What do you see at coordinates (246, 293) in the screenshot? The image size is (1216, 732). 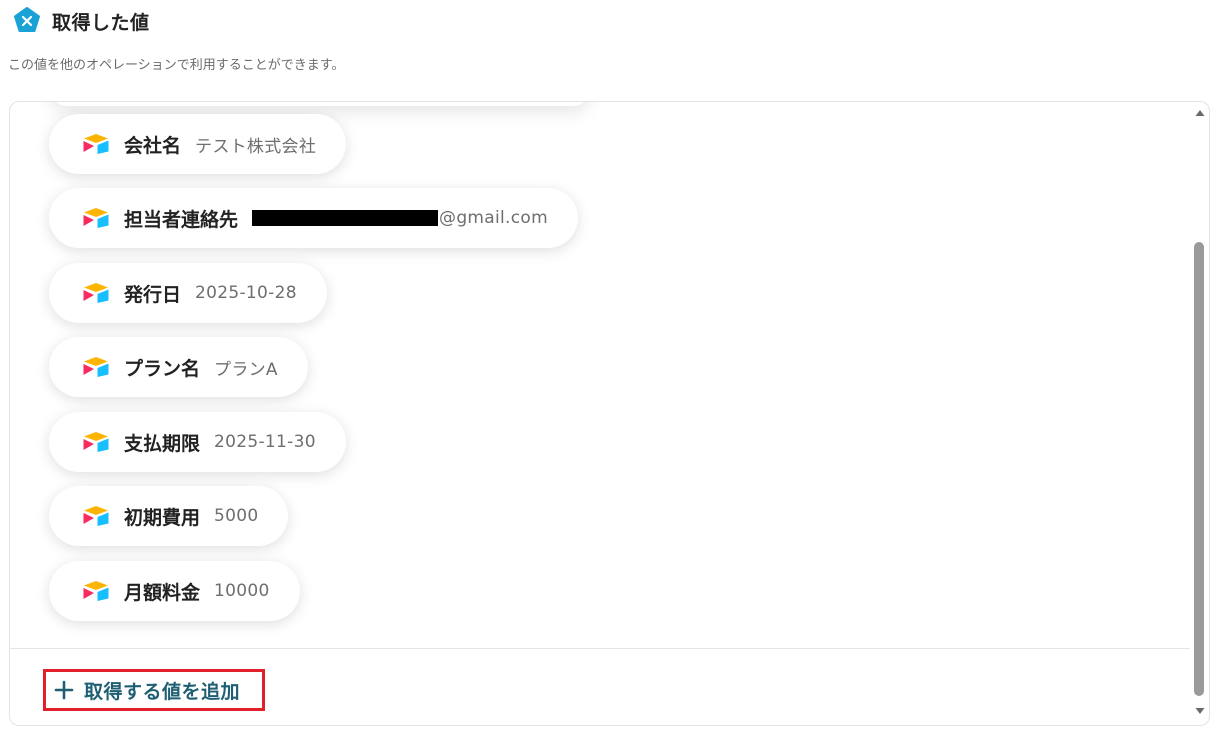 I see `field-value: 2025-10-28` at bounding box center [246, 293].